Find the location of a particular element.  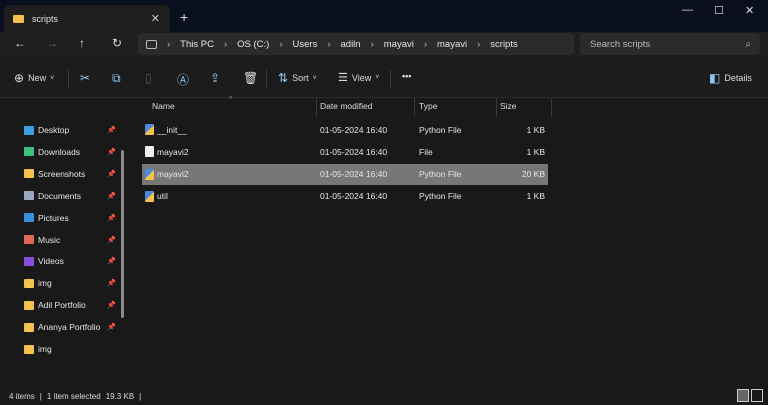

divider is located at coordinates (266, 79).